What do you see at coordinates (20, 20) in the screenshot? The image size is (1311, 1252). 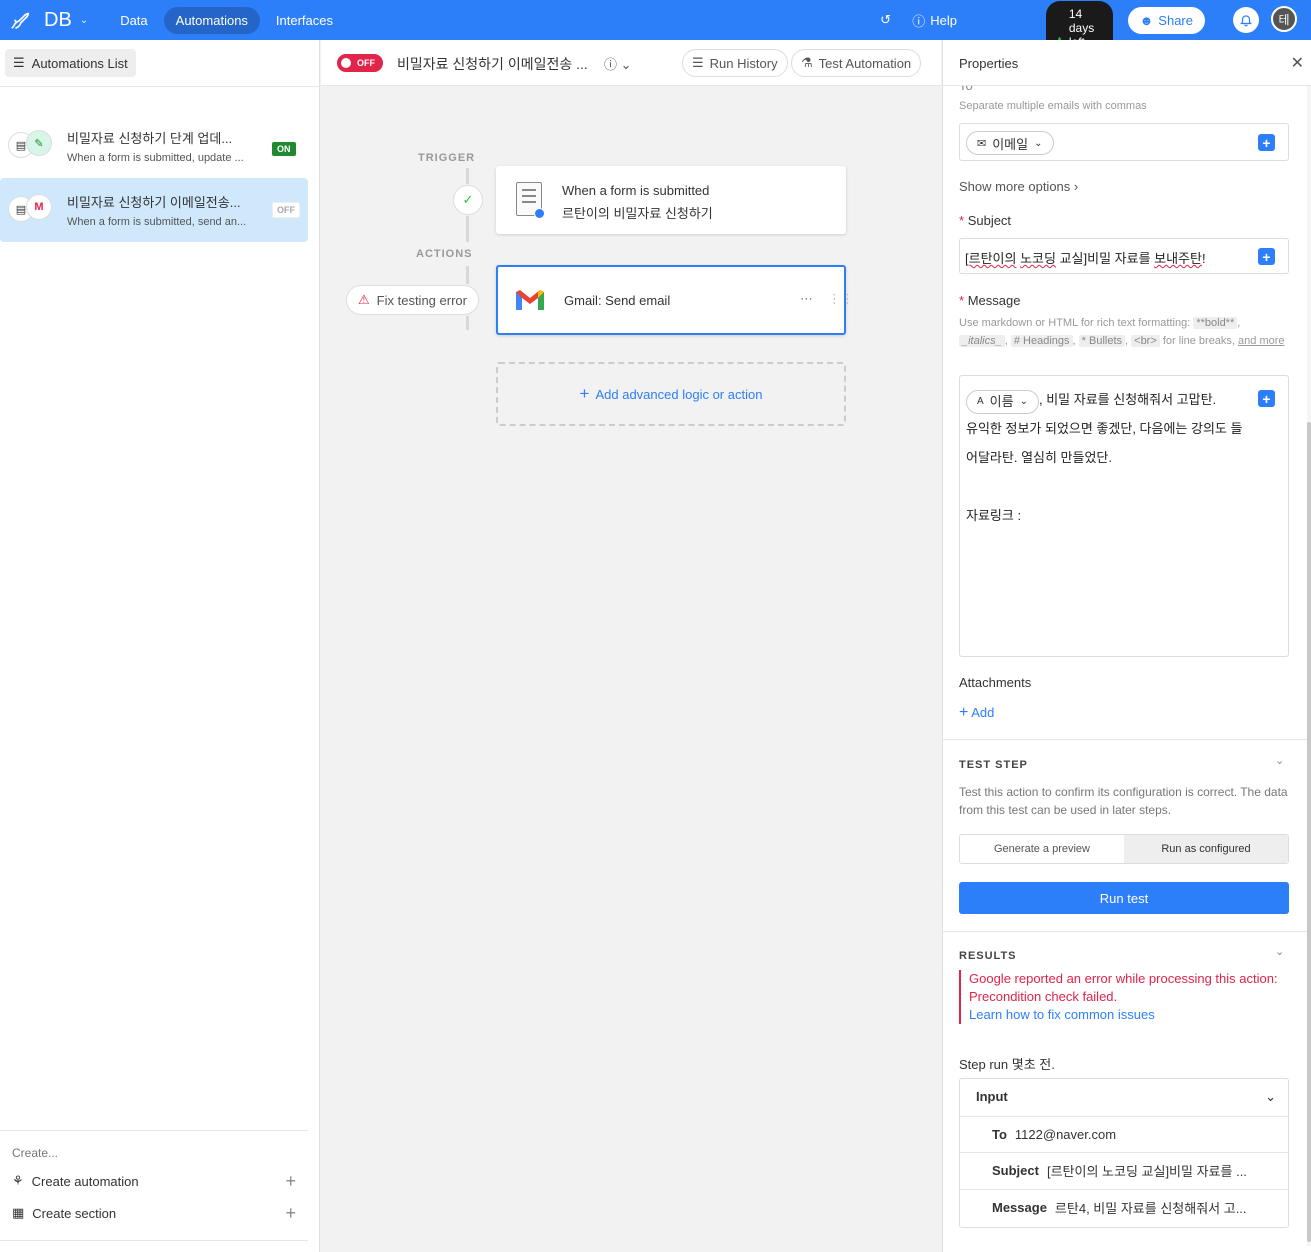 I see `rocket-logo-icon` at bounding box center [20, 20].